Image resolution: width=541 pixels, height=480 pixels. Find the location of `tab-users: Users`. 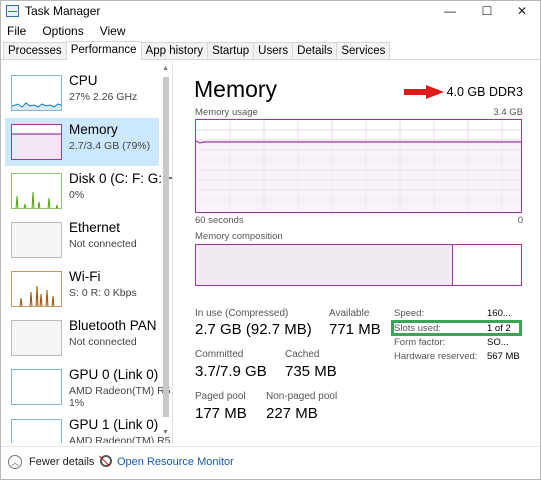

tab-users: Users is located at coordinates (273, 50).